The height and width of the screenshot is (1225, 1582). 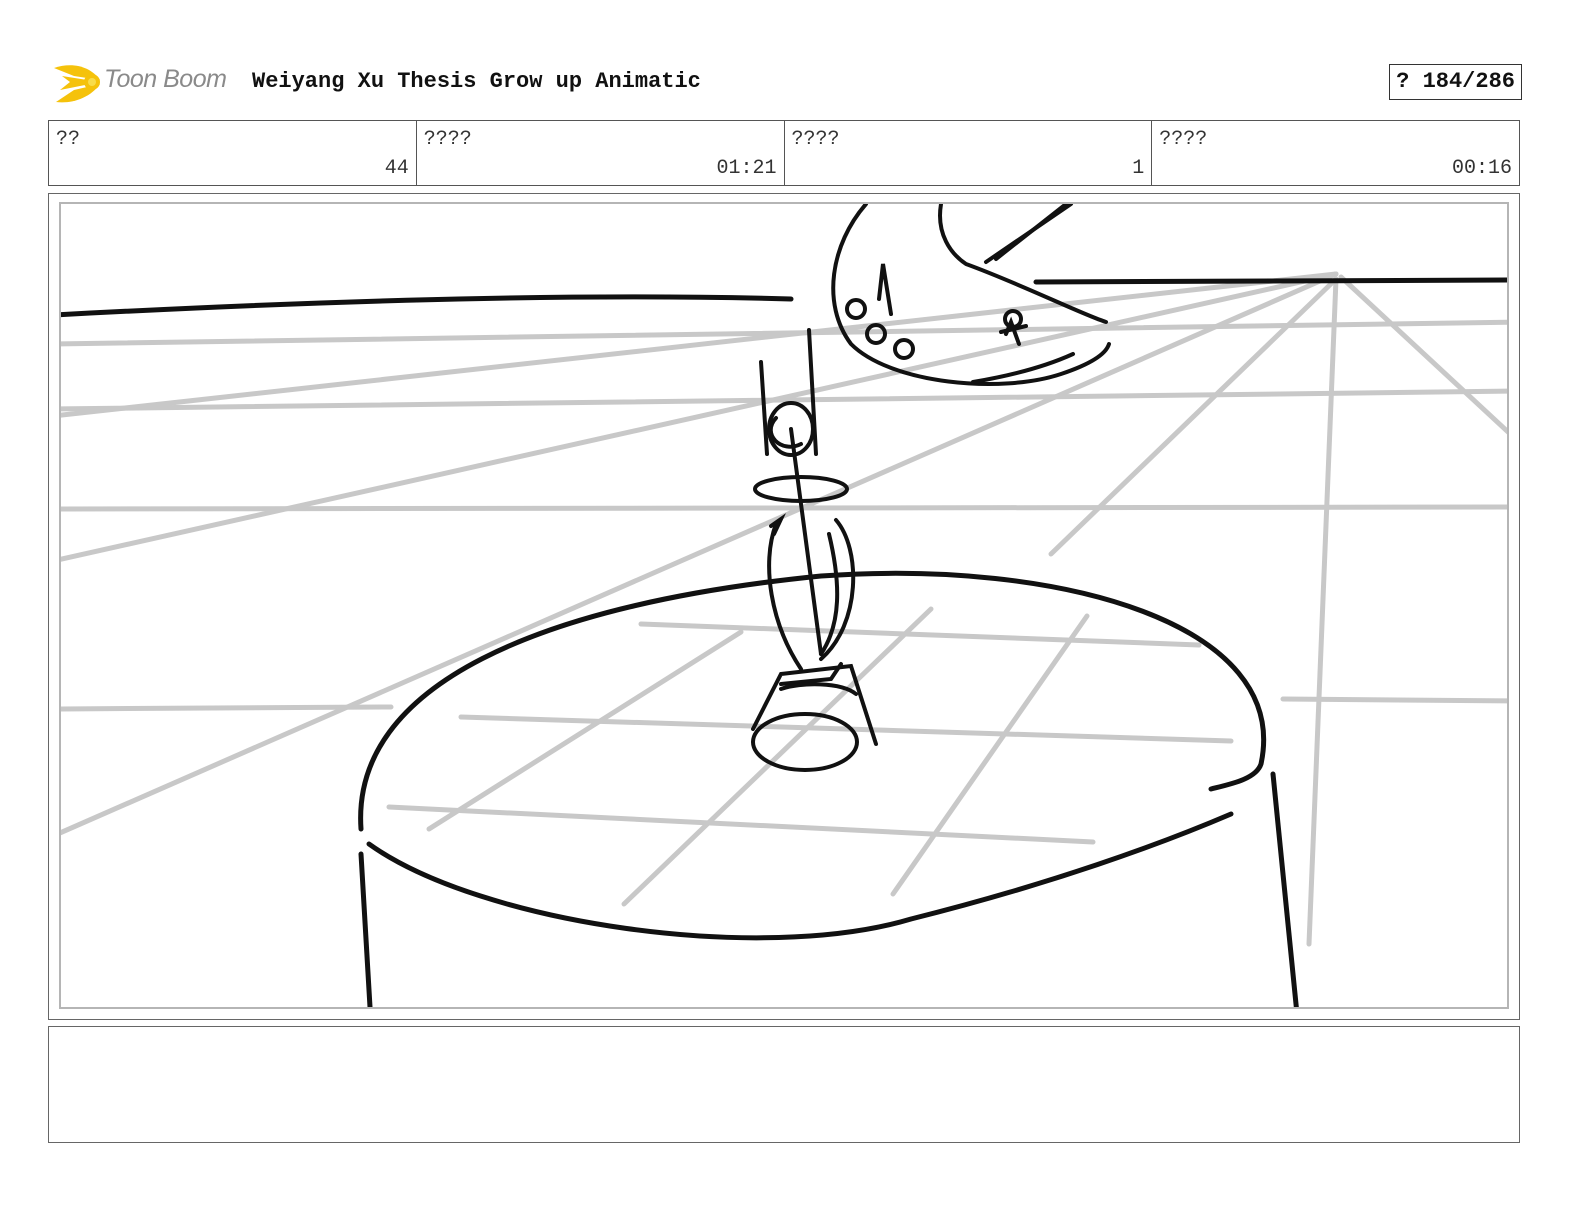 I want to click on scene-info-row: ?? 44 ???? 01:21 ???? 1 ???? 00:16, so click(x=784, y=153).